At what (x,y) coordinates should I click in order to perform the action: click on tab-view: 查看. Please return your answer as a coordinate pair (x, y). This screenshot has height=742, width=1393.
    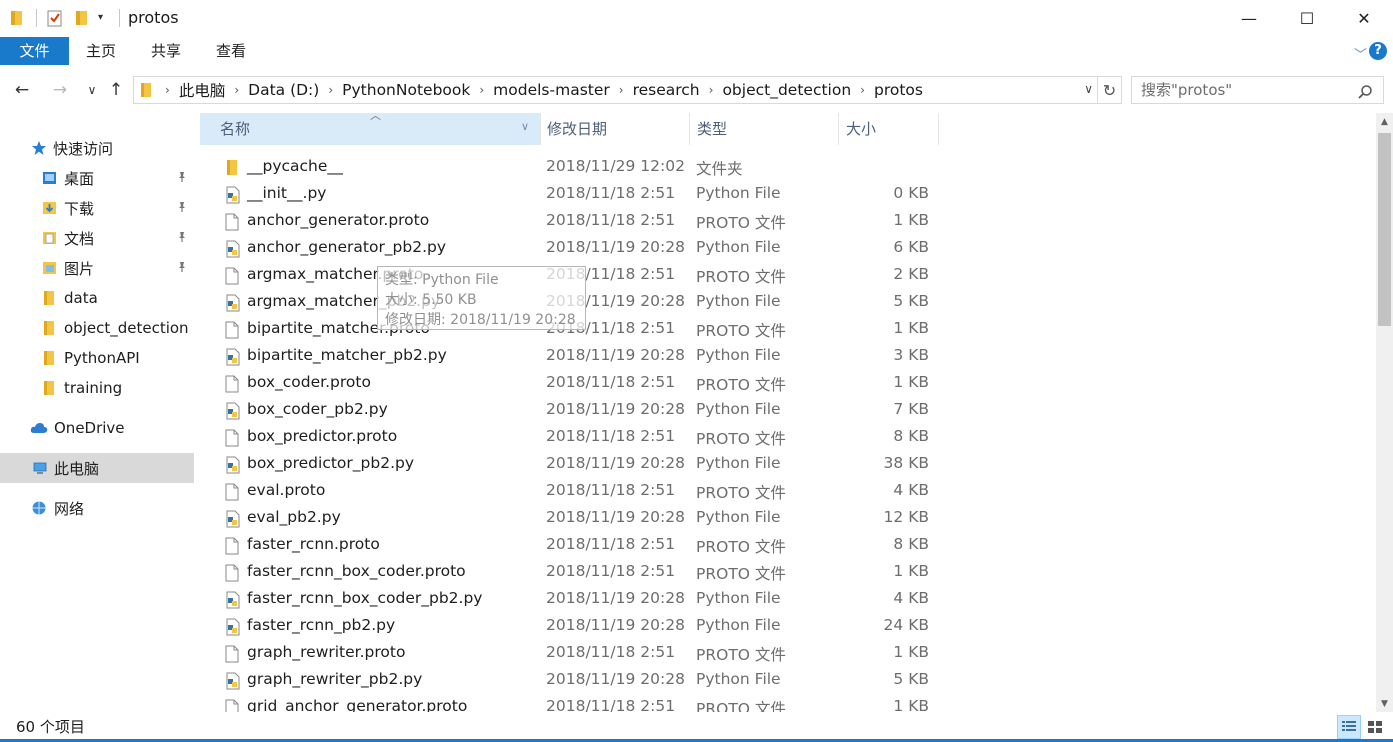
    Looking at the image, I should click on (231, 51).